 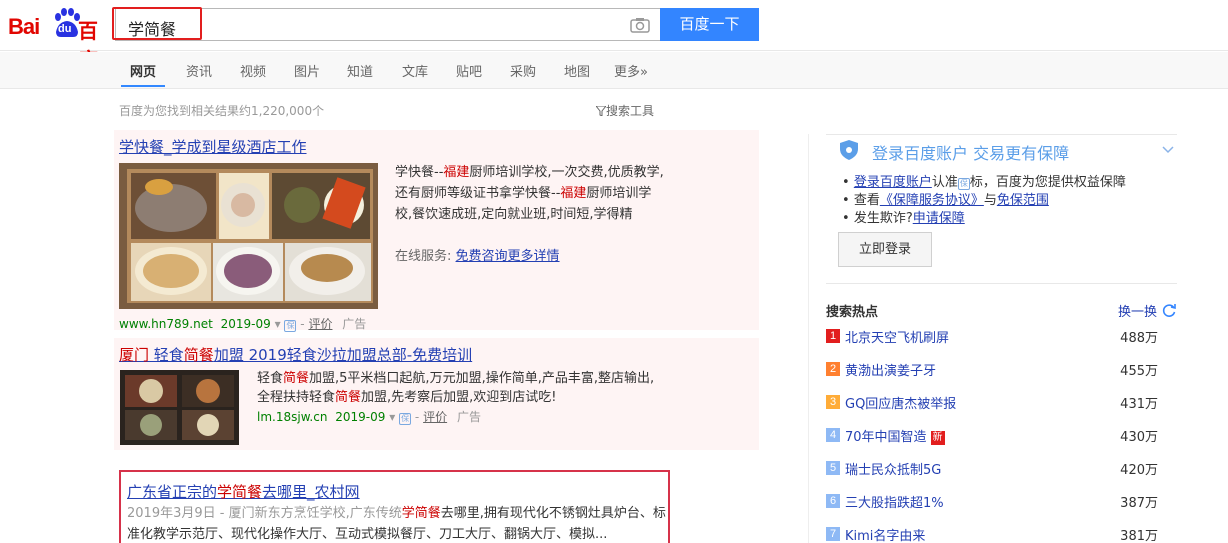 What do you see at coordinates (1168, 150) in the screenshot?
I see `chevron-down-icon` at bounding box center [1168, 150].